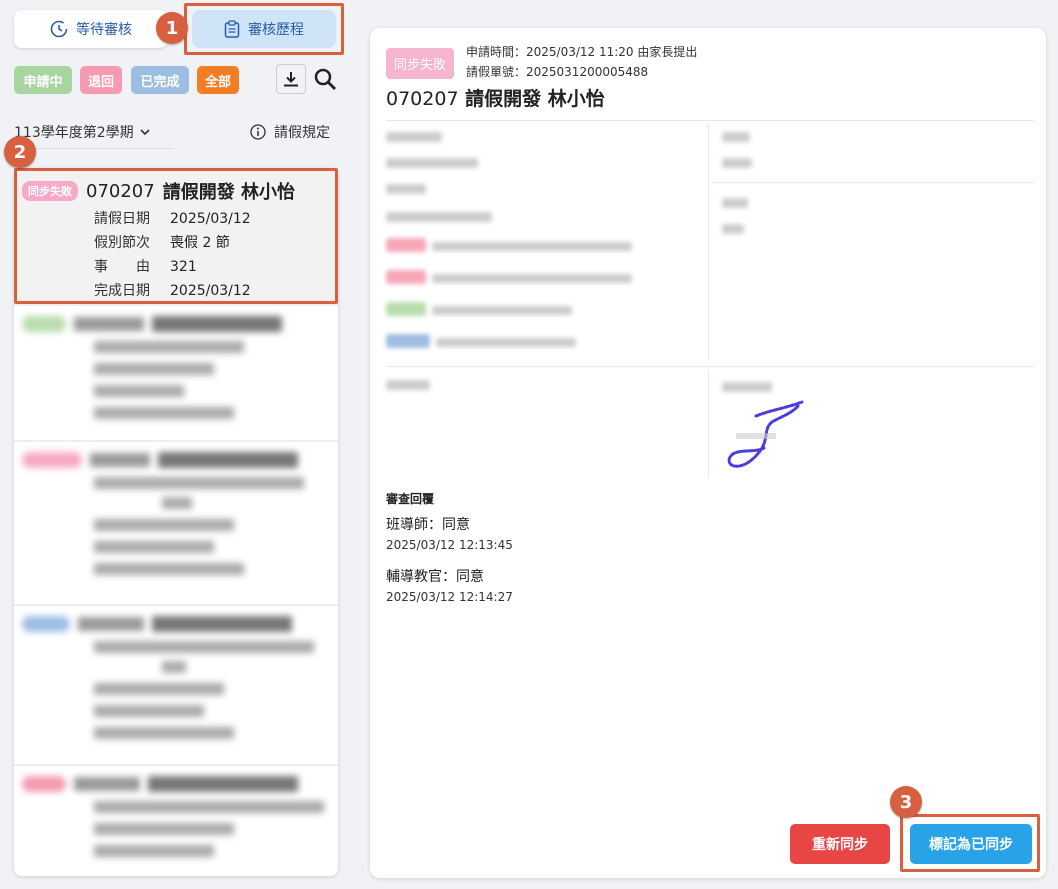  I want to click on filter-all: 全部, so click(218, 80).